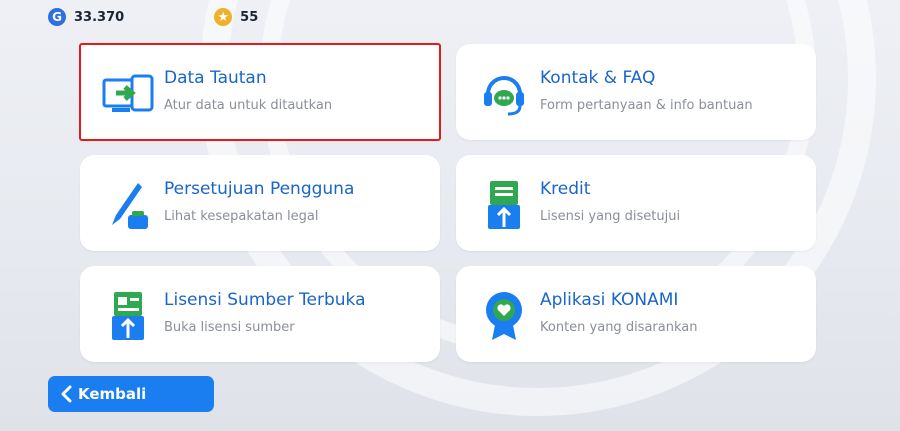 This screenshot has height=431, width=900. What do you see at coordinates (636, 203) in the screenshot?
I see `menu-card-kredit: Kredit Lisensi yang disetujui` at bounding box center [636, 203].